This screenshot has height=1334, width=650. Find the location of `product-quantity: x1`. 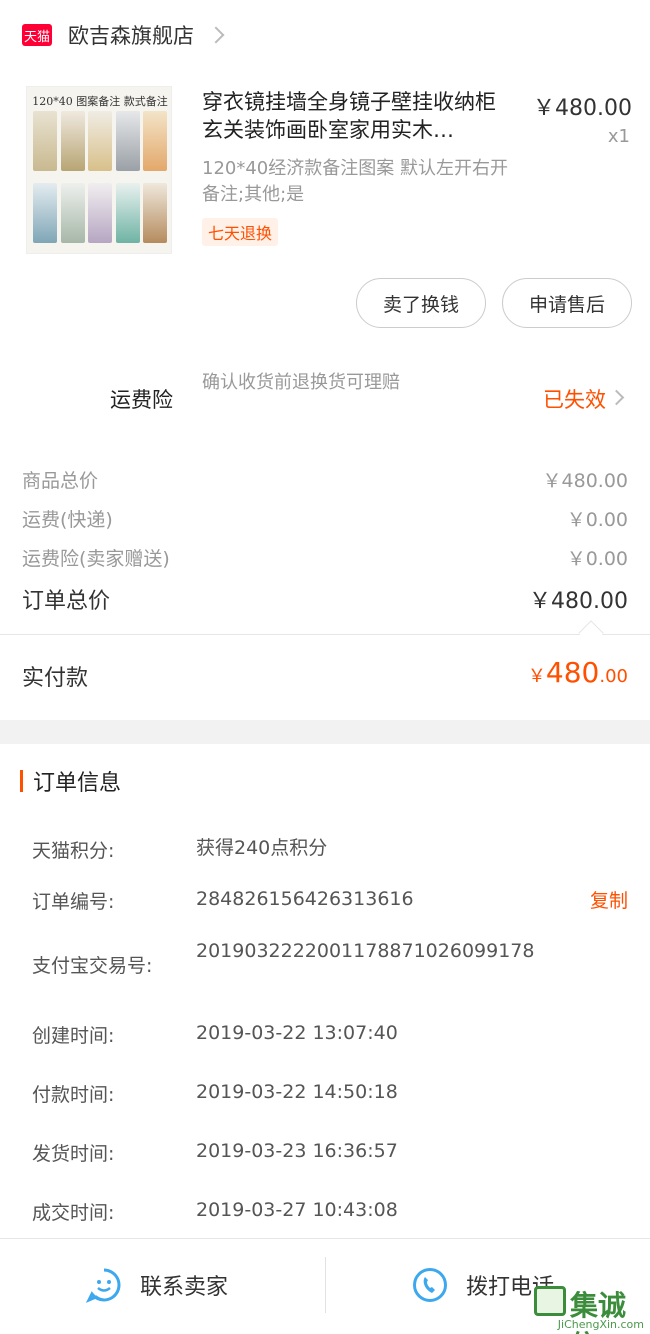

product-quantity: x1 is located at coordinates (618, 136).